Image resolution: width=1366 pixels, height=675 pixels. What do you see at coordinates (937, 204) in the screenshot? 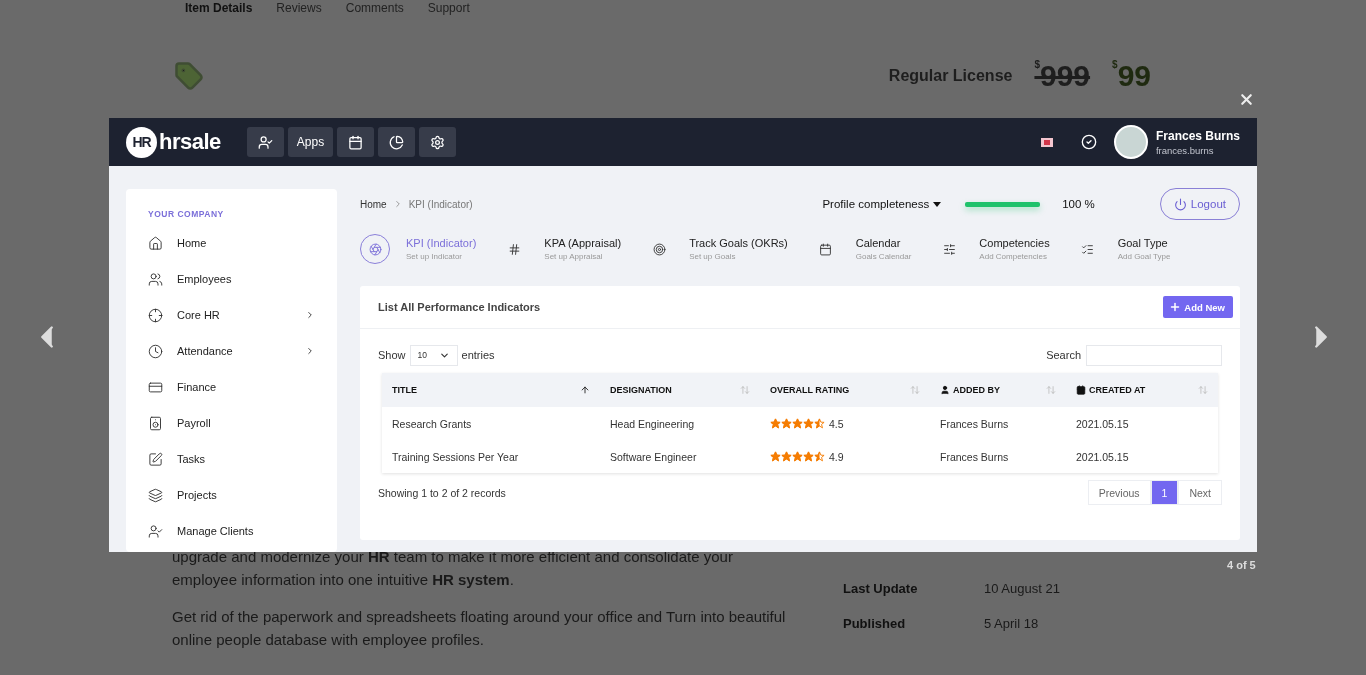
I see `caret-icon` at bounding box center [937, 204].